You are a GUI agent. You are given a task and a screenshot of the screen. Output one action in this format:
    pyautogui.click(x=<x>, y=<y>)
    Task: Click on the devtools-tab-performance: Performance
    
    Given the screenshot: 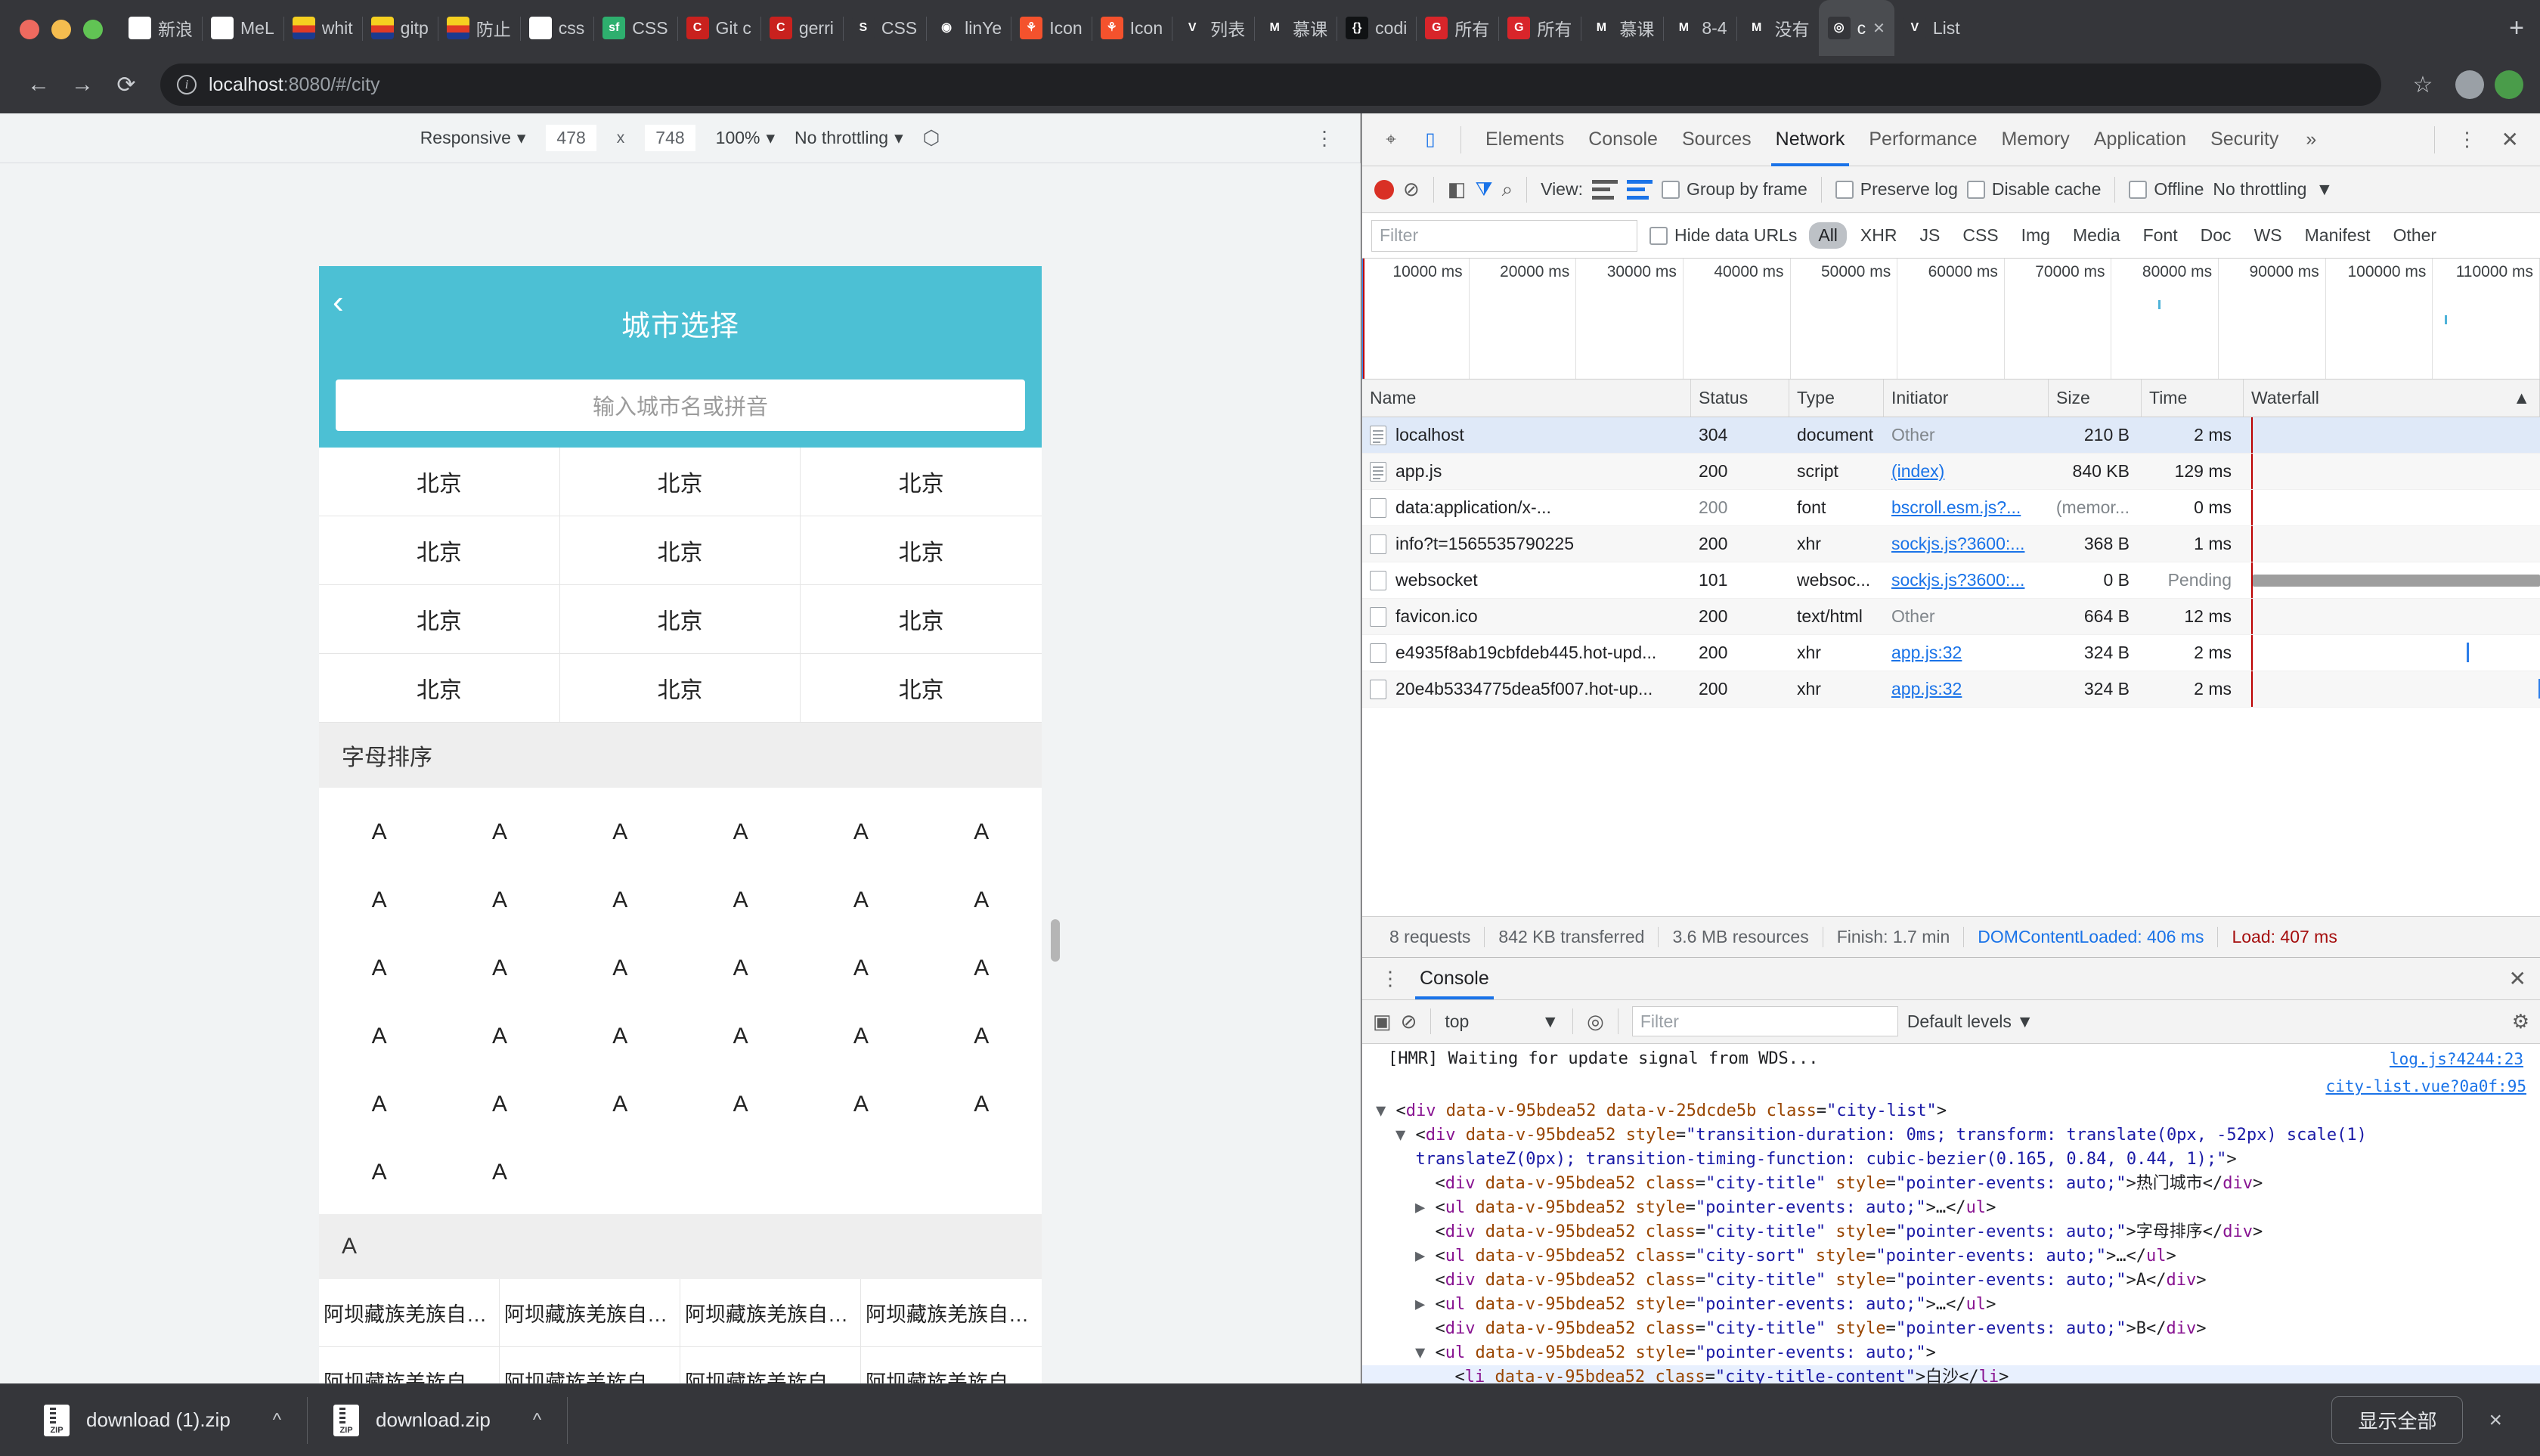 What is the action you would take?
    pyautogui.click(x=1923, y=139)
    